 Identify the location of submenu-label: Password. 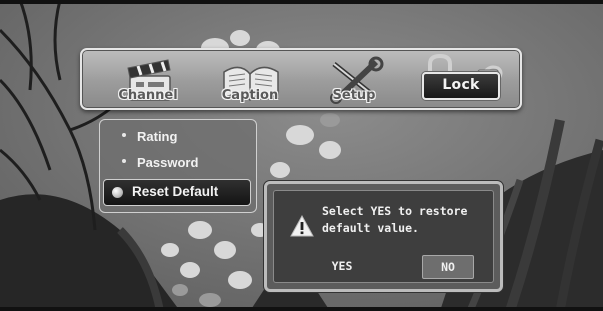
(168, 162).